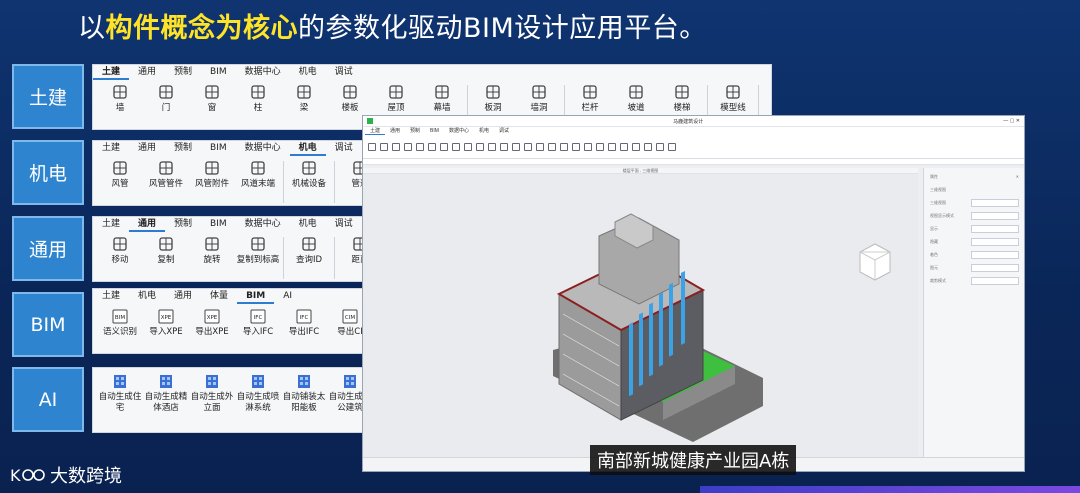  I want to click on tool-button: IFC 导出IFC, so click(304, 322).